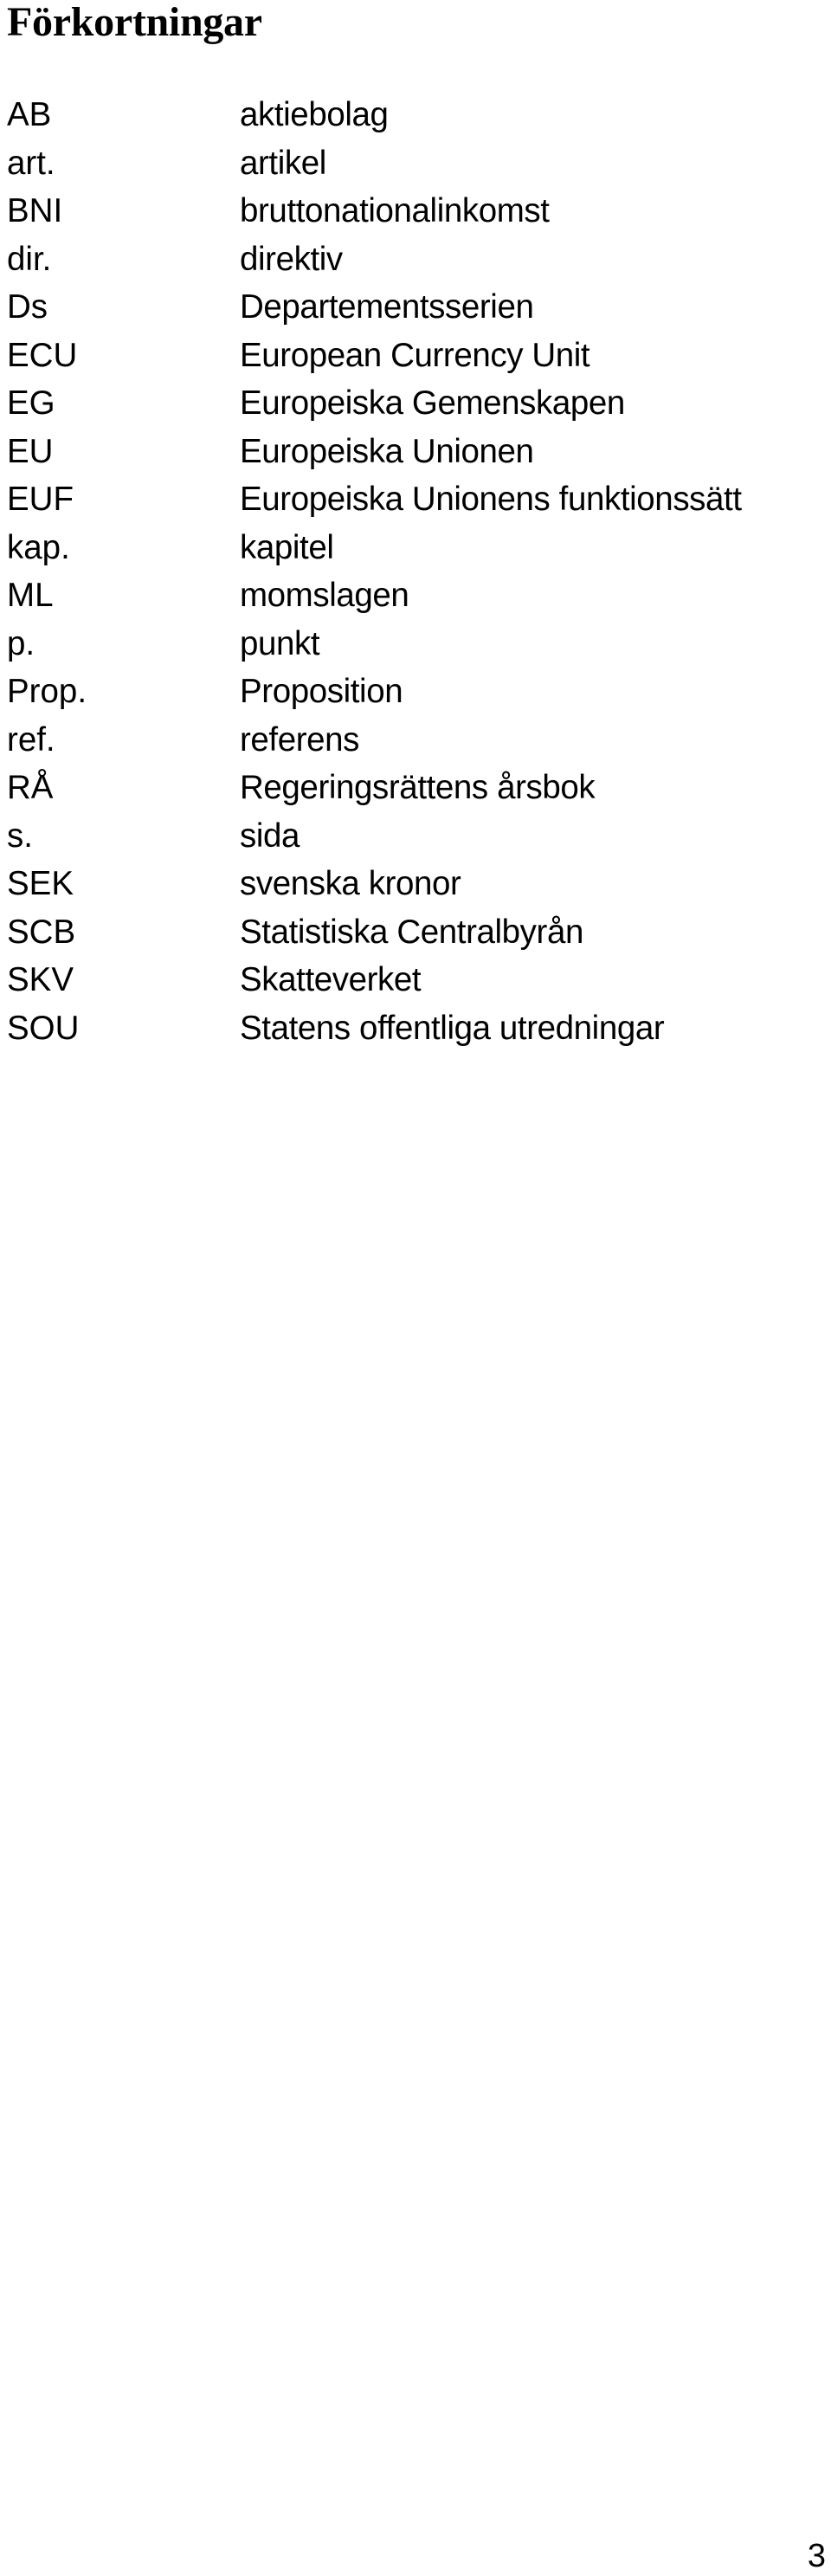 The width and height of the screenshot is (831, 2576). What do you see at coordinates (415, 697) in the screenshot?
I see `abbreviation-row: Prop. Proposition` at bounding box center [415, 697].